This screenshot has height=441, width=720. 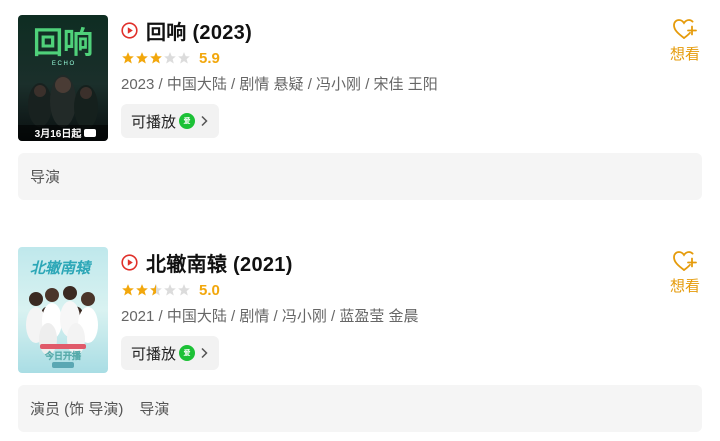 I want to click on star-half-icon, so click(x=156, y=290).